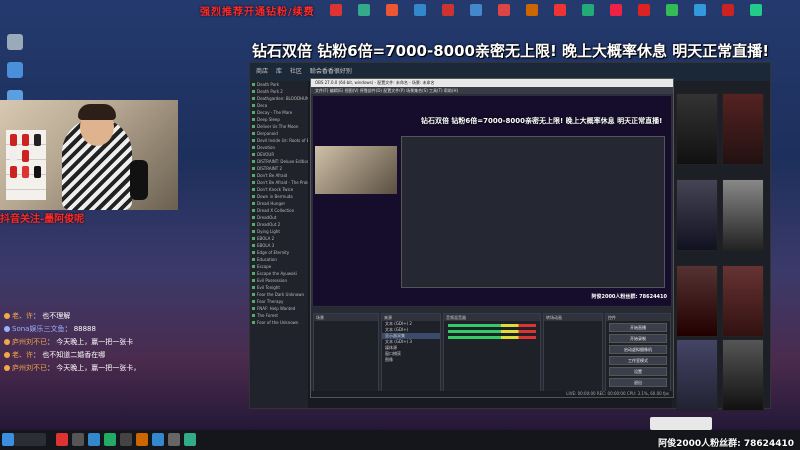  Describe the element at coordinates (279, 154) in the screenshot. I see `library-item: DEVOUR` at that location.